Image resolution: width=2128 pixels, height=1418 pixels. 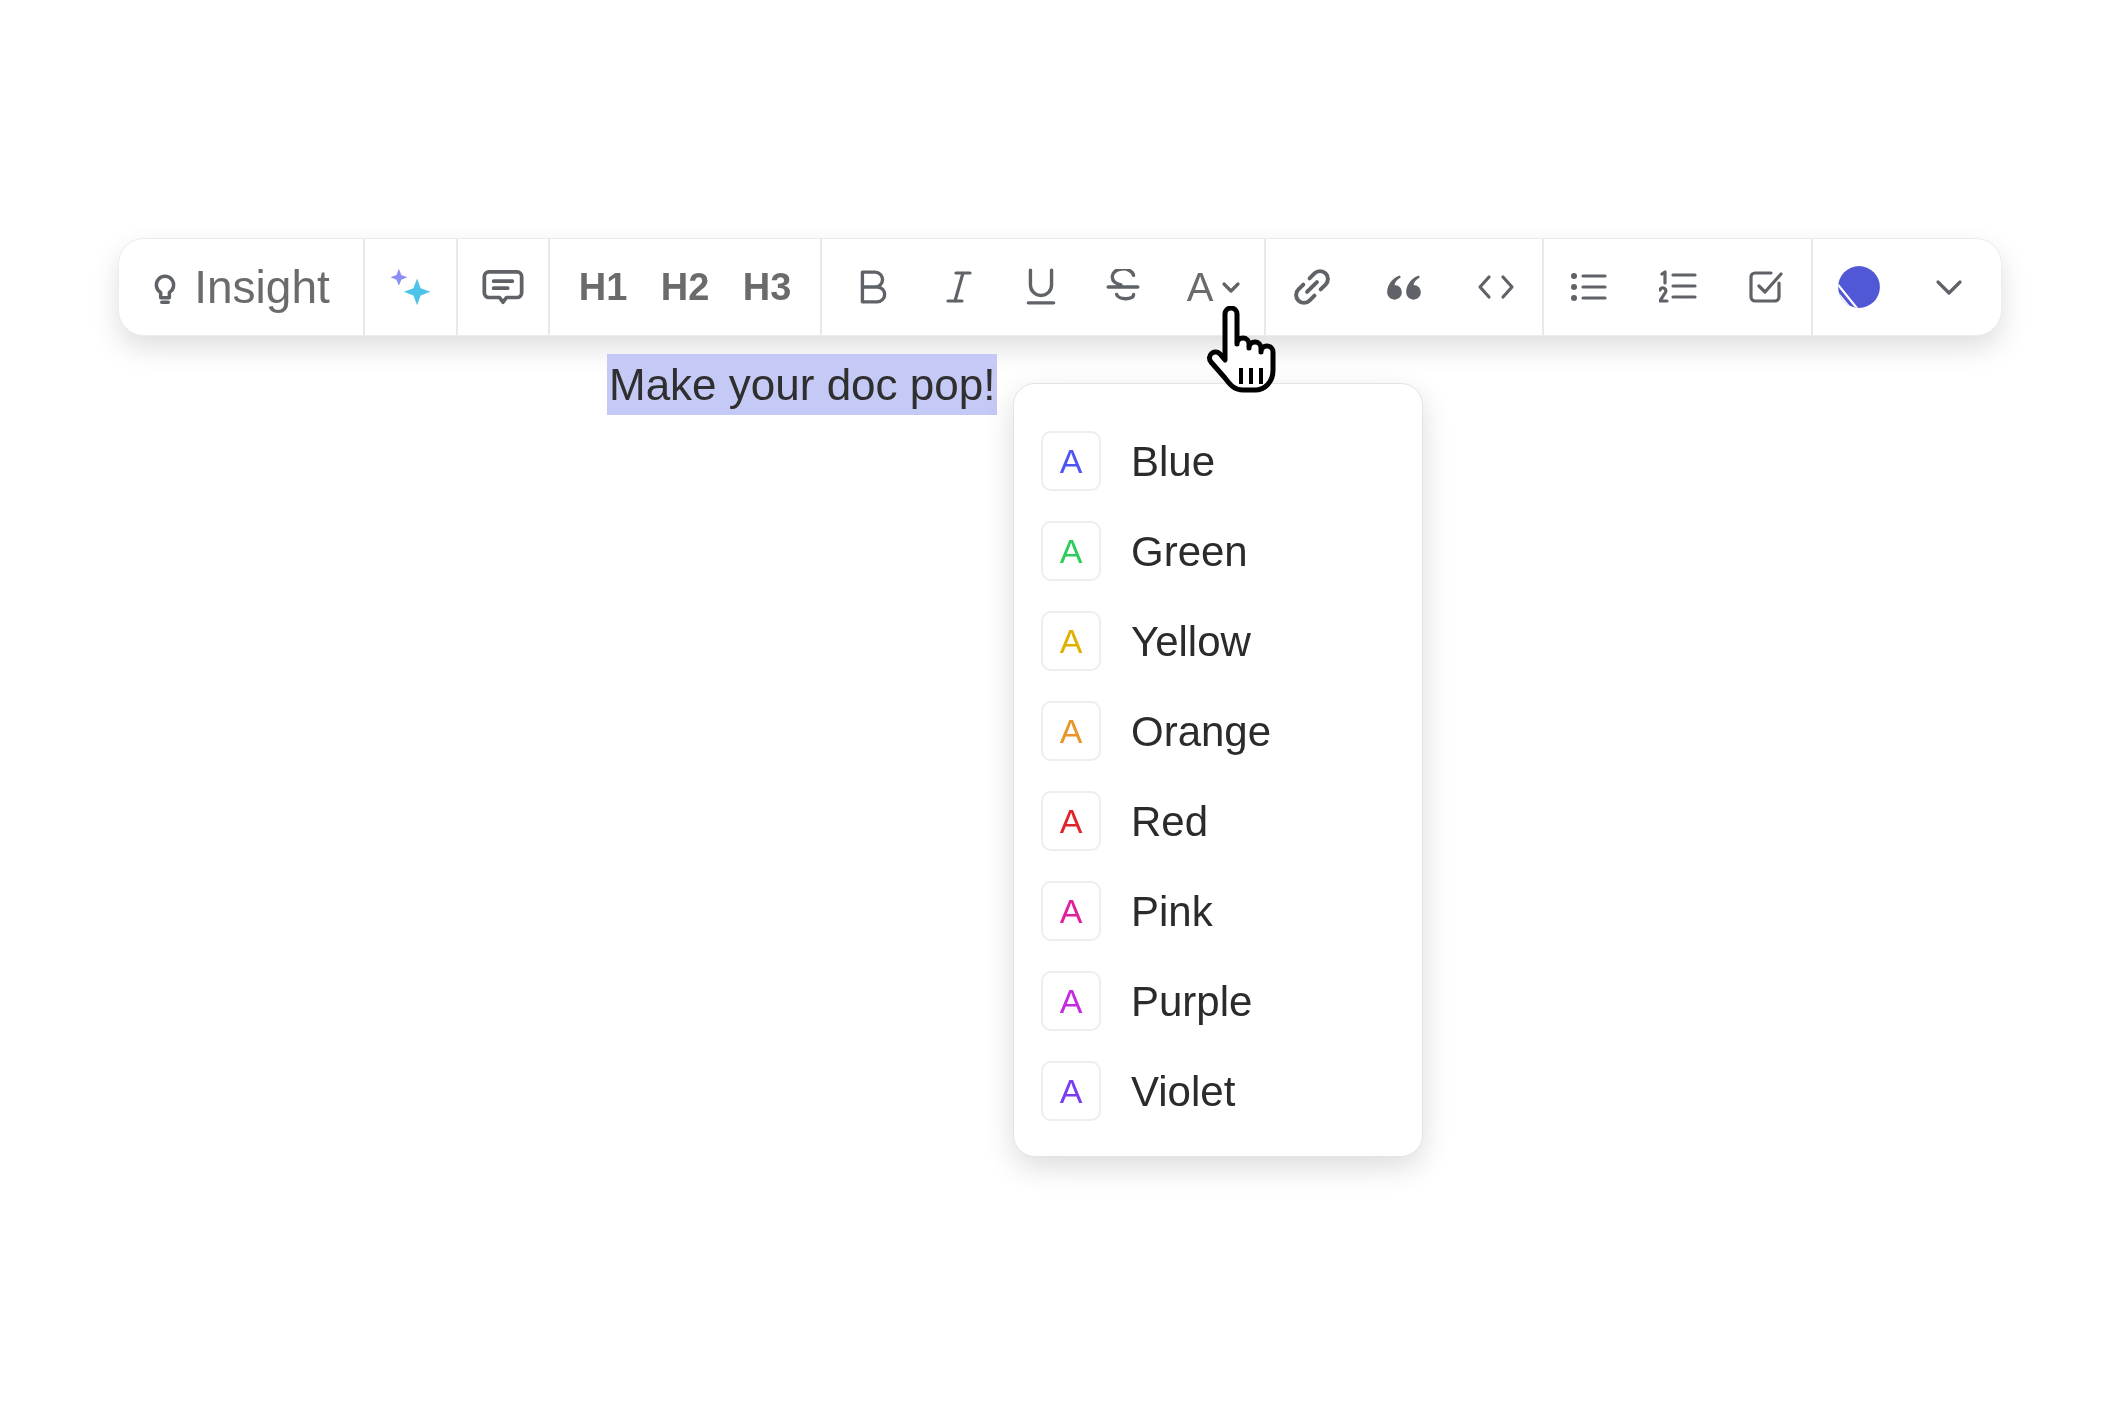 I want to click on bold-icon, so click(x=873, y=287).